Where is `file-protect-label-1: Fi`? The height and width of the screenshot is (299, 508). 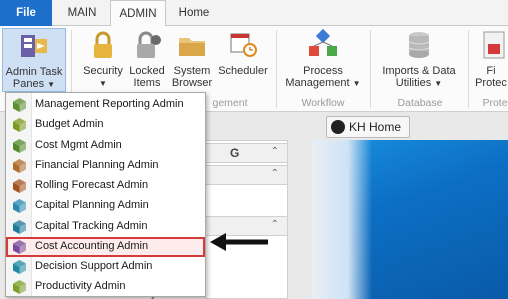 file-protect-label-1: Fi is located at coordinates (491, 71).